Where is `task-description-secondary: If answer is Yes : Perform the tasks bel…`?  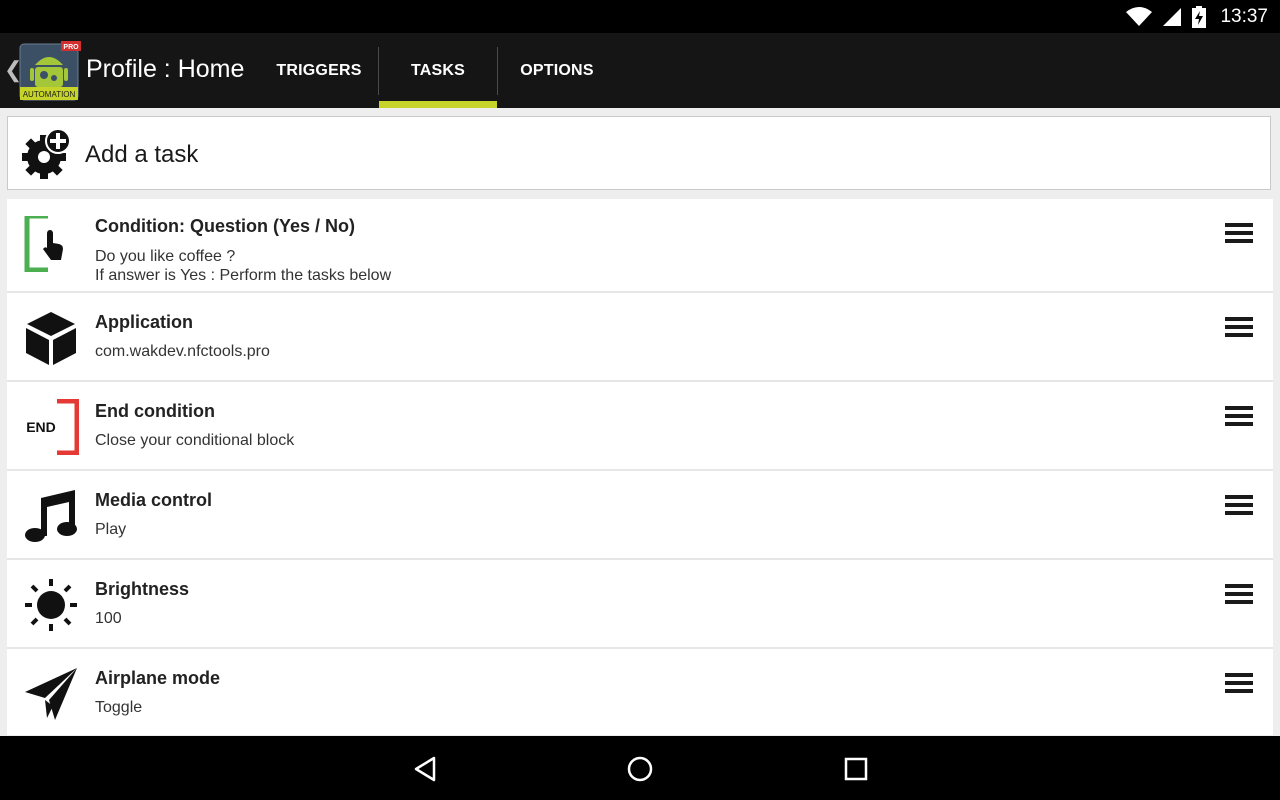
task-description-secondary: If answer is Yes : Perform the tasks bel… is located at coordinates (243, 275).